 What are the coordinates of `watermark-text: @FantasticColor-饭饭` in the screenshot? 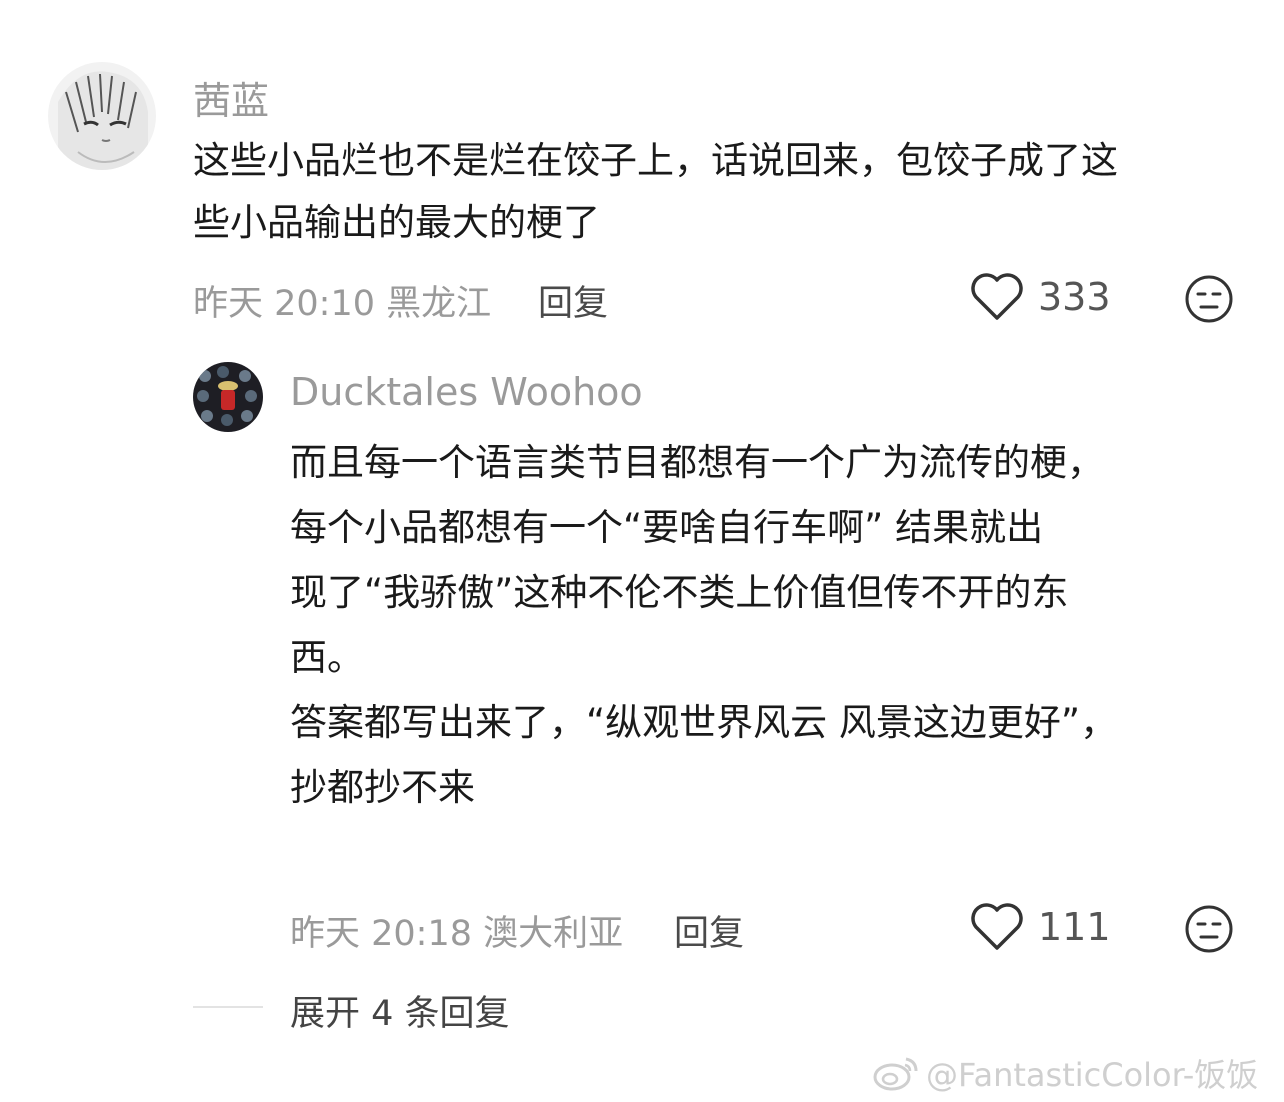 It's located at (1092, 1075).